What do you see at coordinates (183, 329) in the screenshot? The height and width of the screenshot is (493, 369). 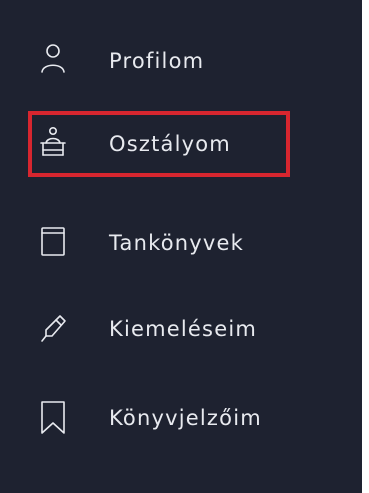 I see `sidebar-item-label: Kiemeléseim` at bounding box center [183, 329].